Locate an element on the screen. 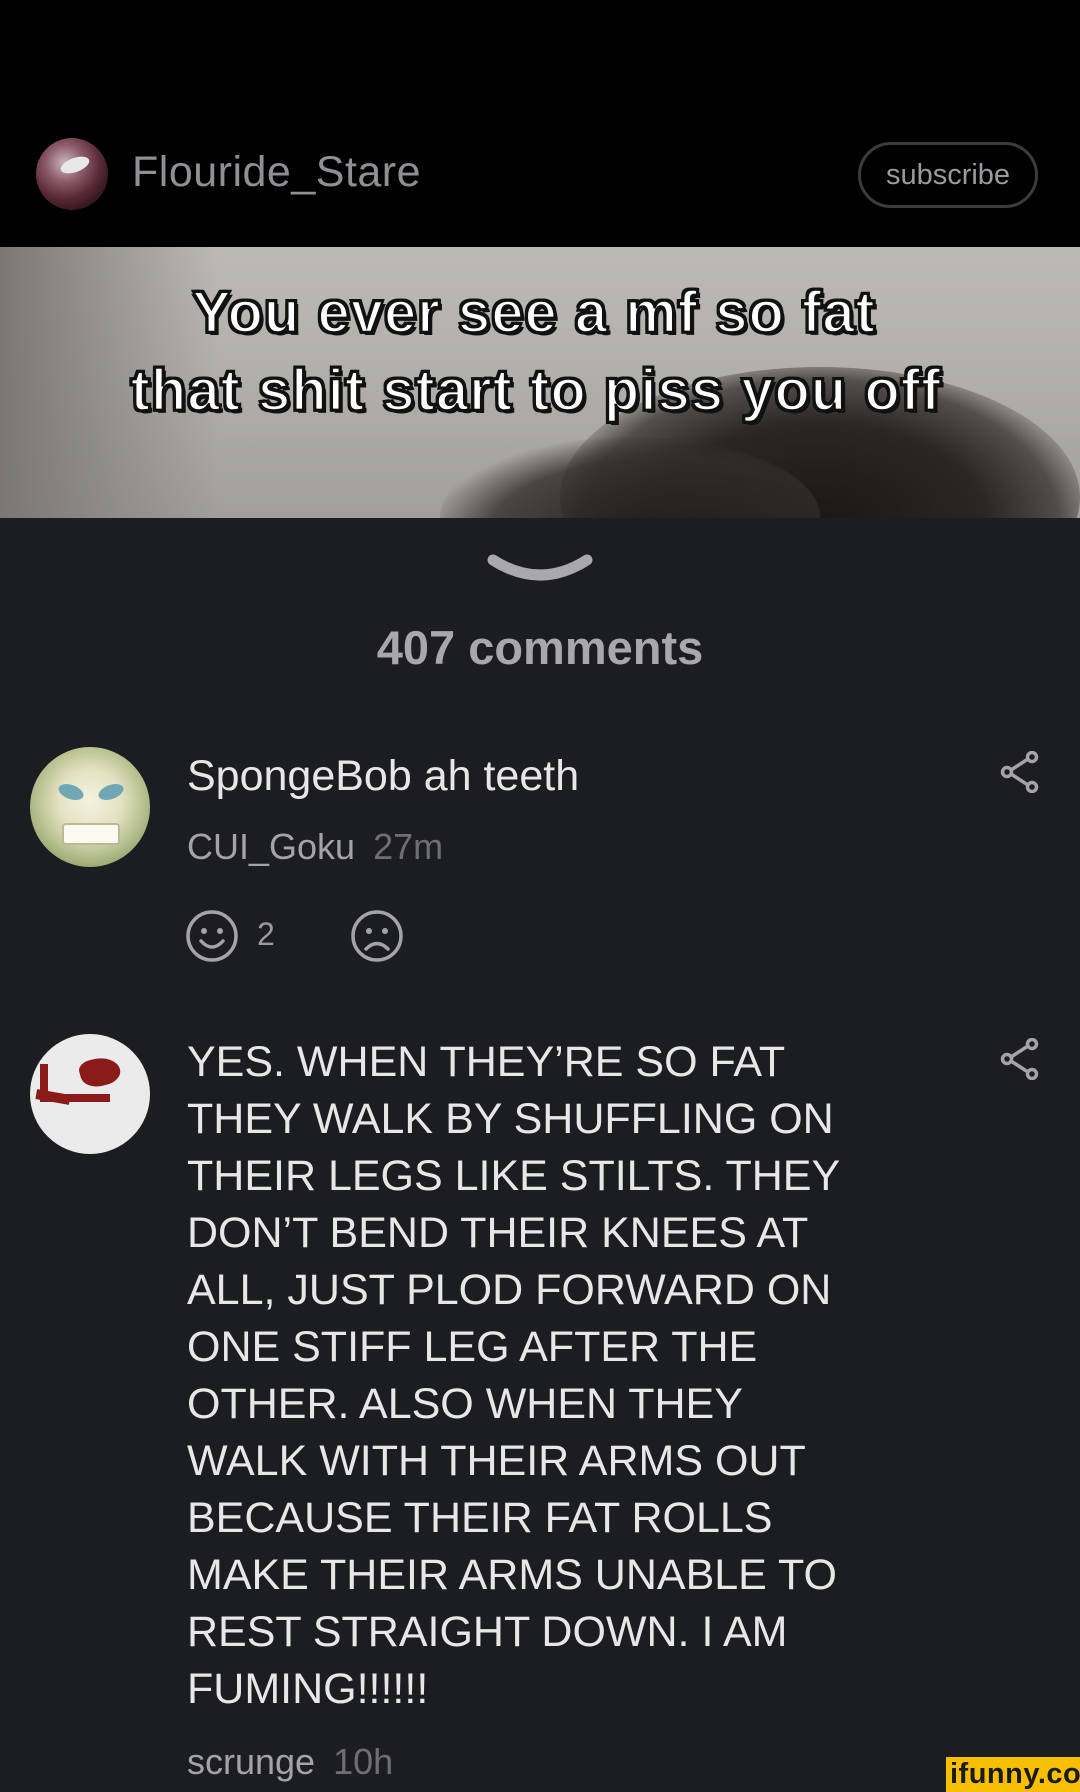 This screenshot has height=1792, width=1080. comment-text-line: YES. WHEN THEY’RE SO FAT is located at coordinates (486, 1062).